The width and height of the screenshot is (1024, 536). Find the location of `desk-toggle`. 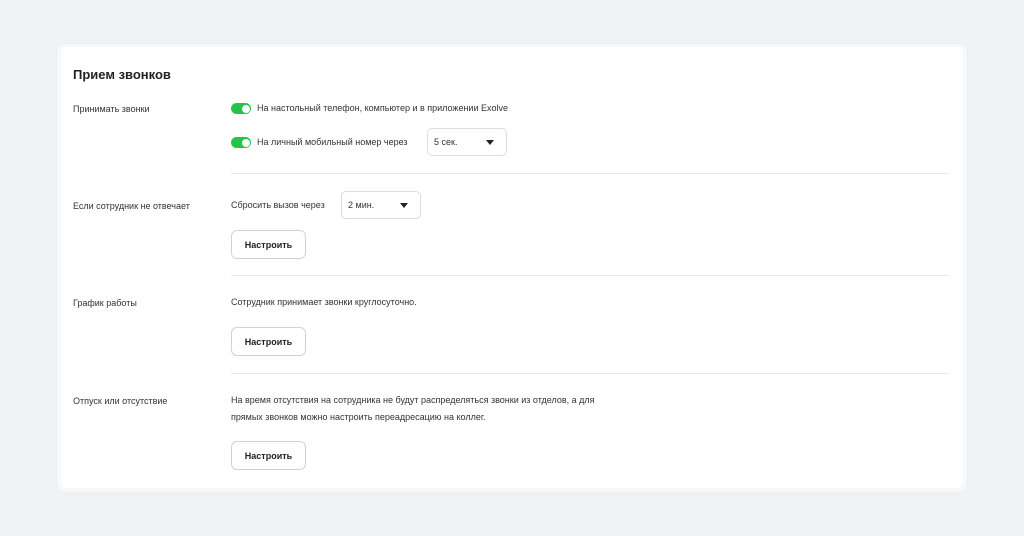

desk-toggle is located at coordinates (241, 108).